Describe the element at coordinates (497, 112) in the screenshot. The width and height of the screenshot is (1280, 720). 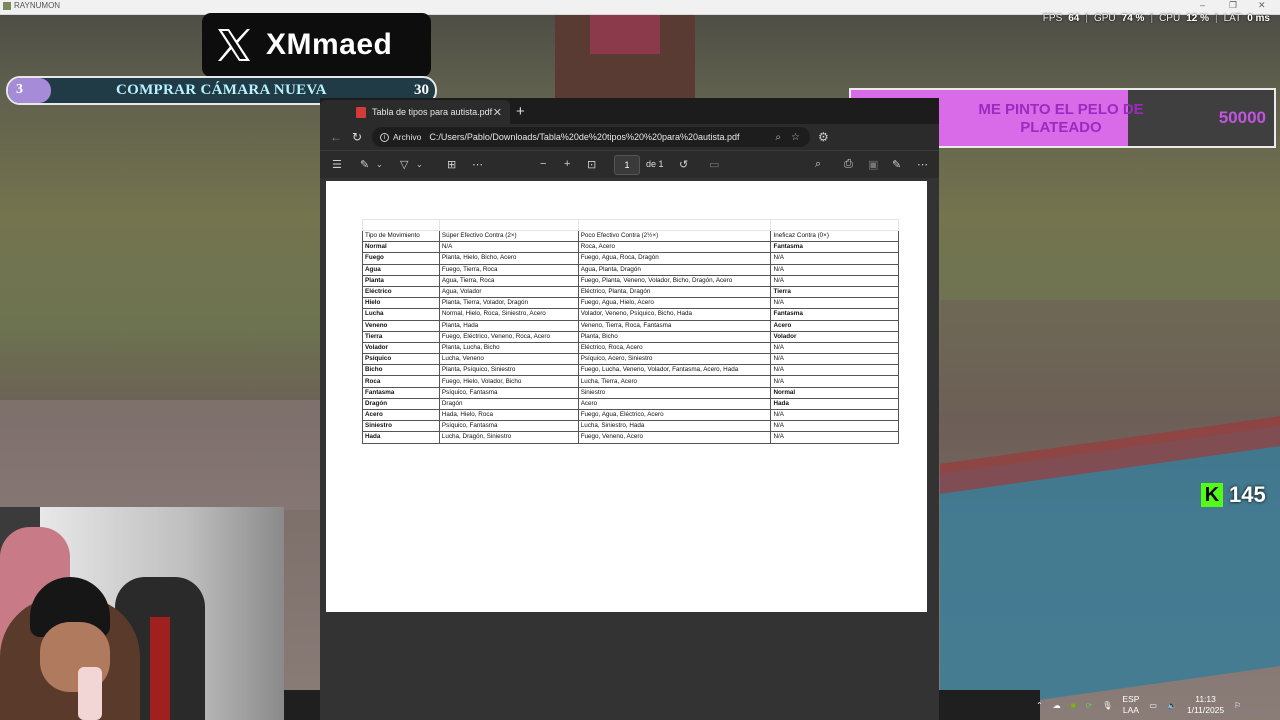
I see `tab-close-icon: ✕` at that location.